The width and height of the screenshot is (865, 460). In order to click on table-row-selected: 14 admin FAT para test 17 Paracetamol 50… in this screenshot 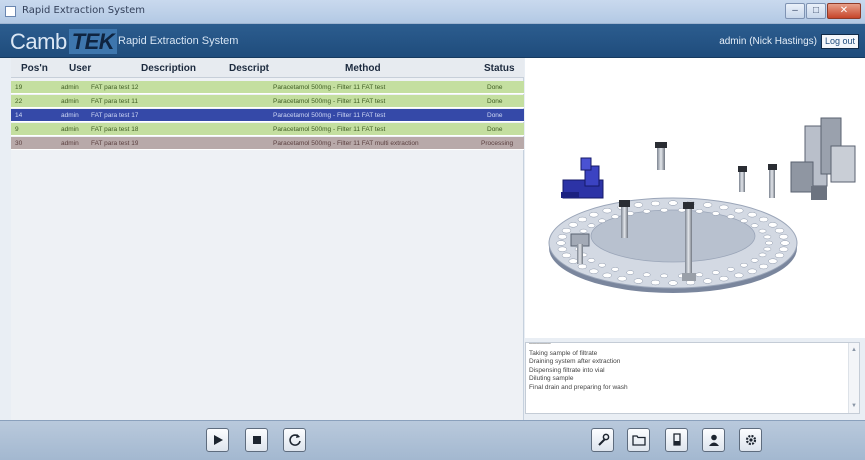, I will do `click(267, 115)`.